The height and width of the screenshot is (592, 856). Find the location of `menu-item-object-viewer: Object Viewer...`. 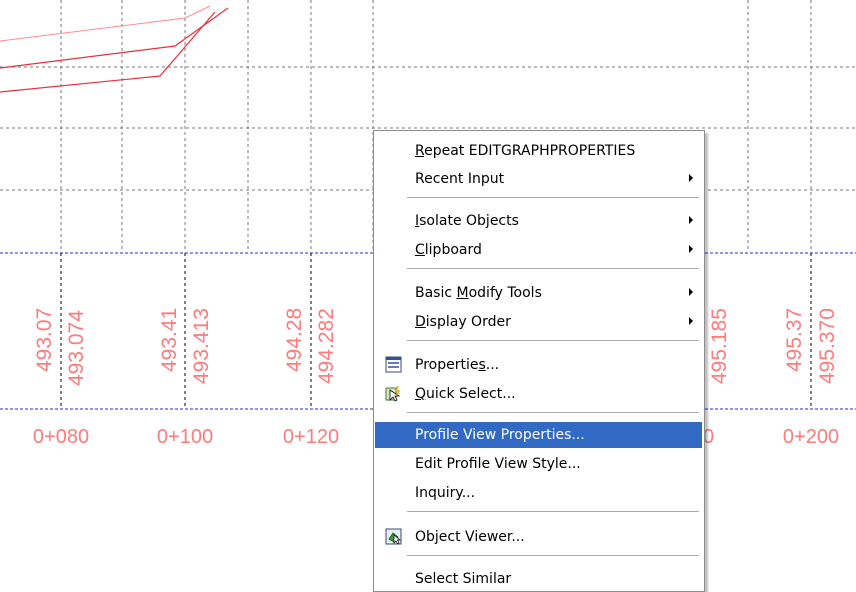

menu-item-object-viewer: Object Viewer... is located at coordinates (538, 537).